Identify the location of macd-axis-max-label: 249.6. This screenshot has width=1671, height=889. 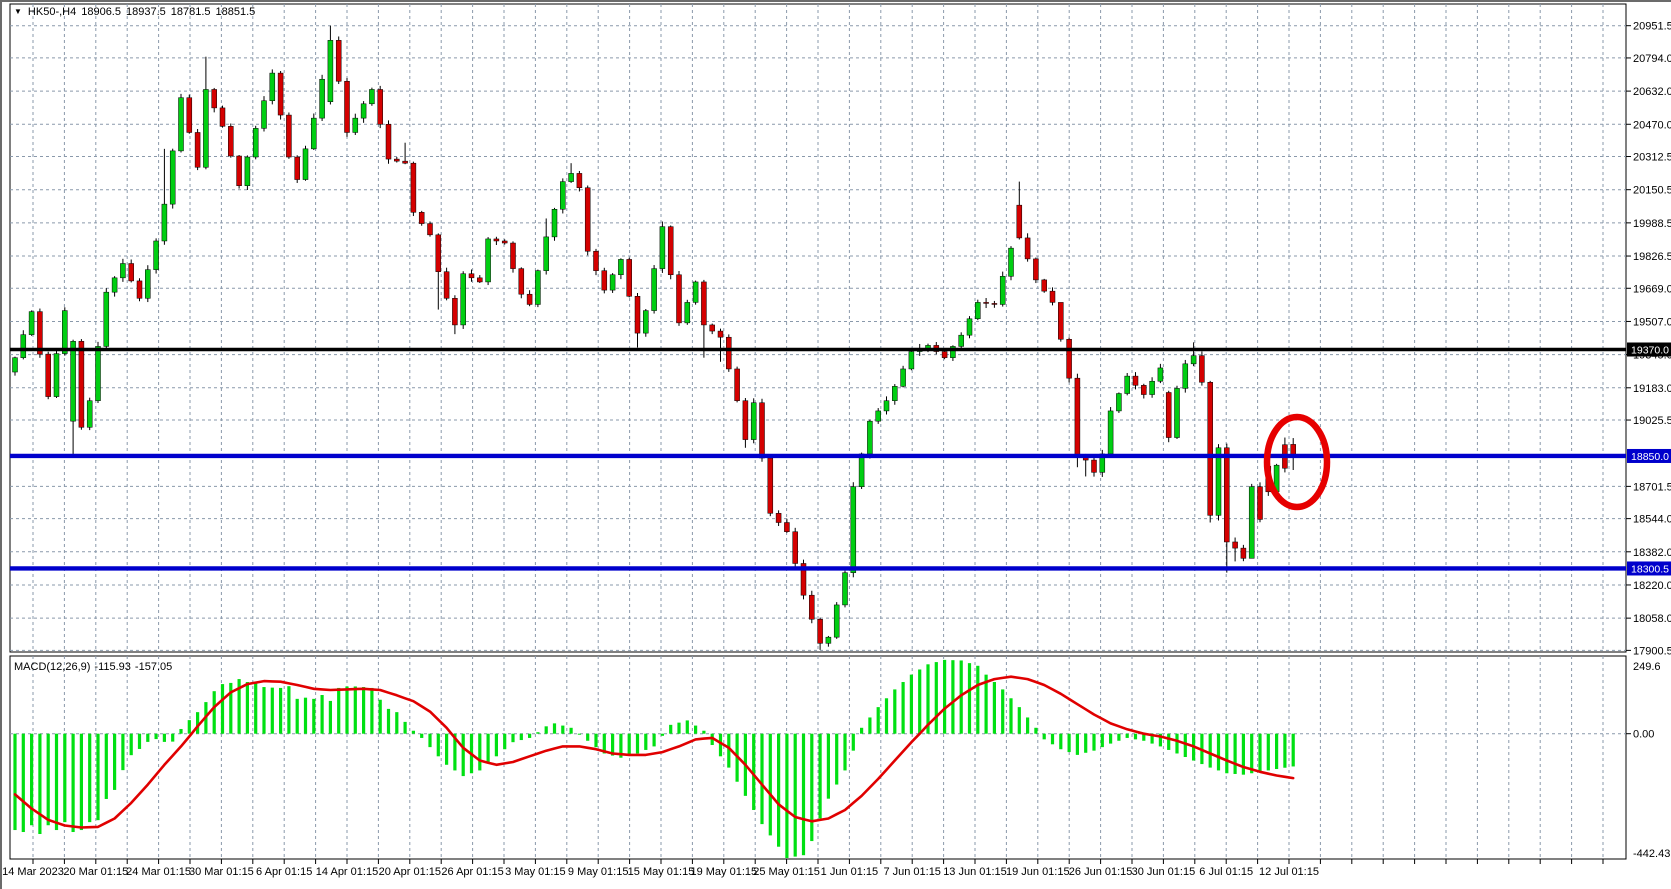
(1647, 667).